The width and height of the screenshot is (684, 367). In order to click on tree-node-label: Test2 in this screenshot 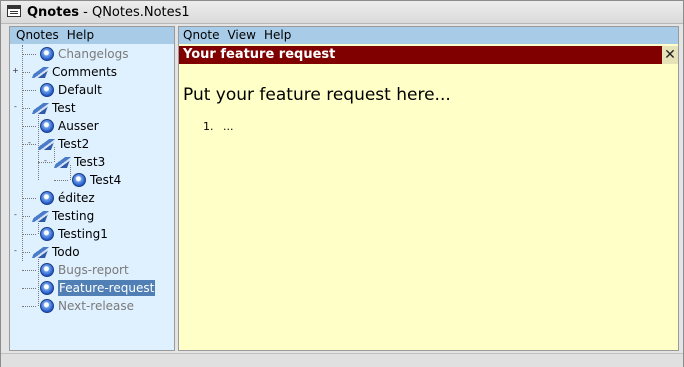, I will do `click(74, 144)`.